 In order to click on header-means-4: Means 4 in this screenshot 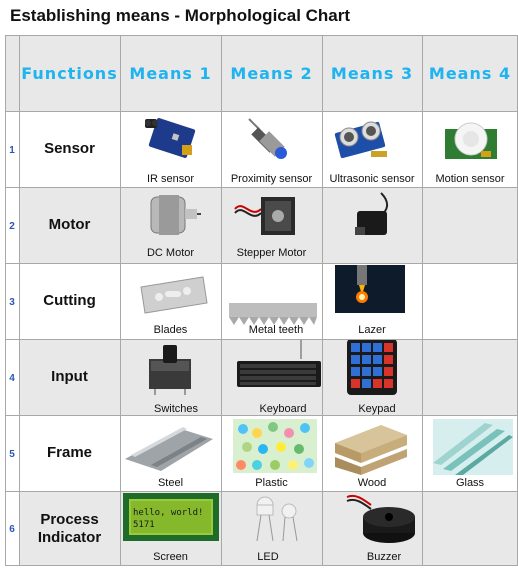, I will do `click(470, 73)`.